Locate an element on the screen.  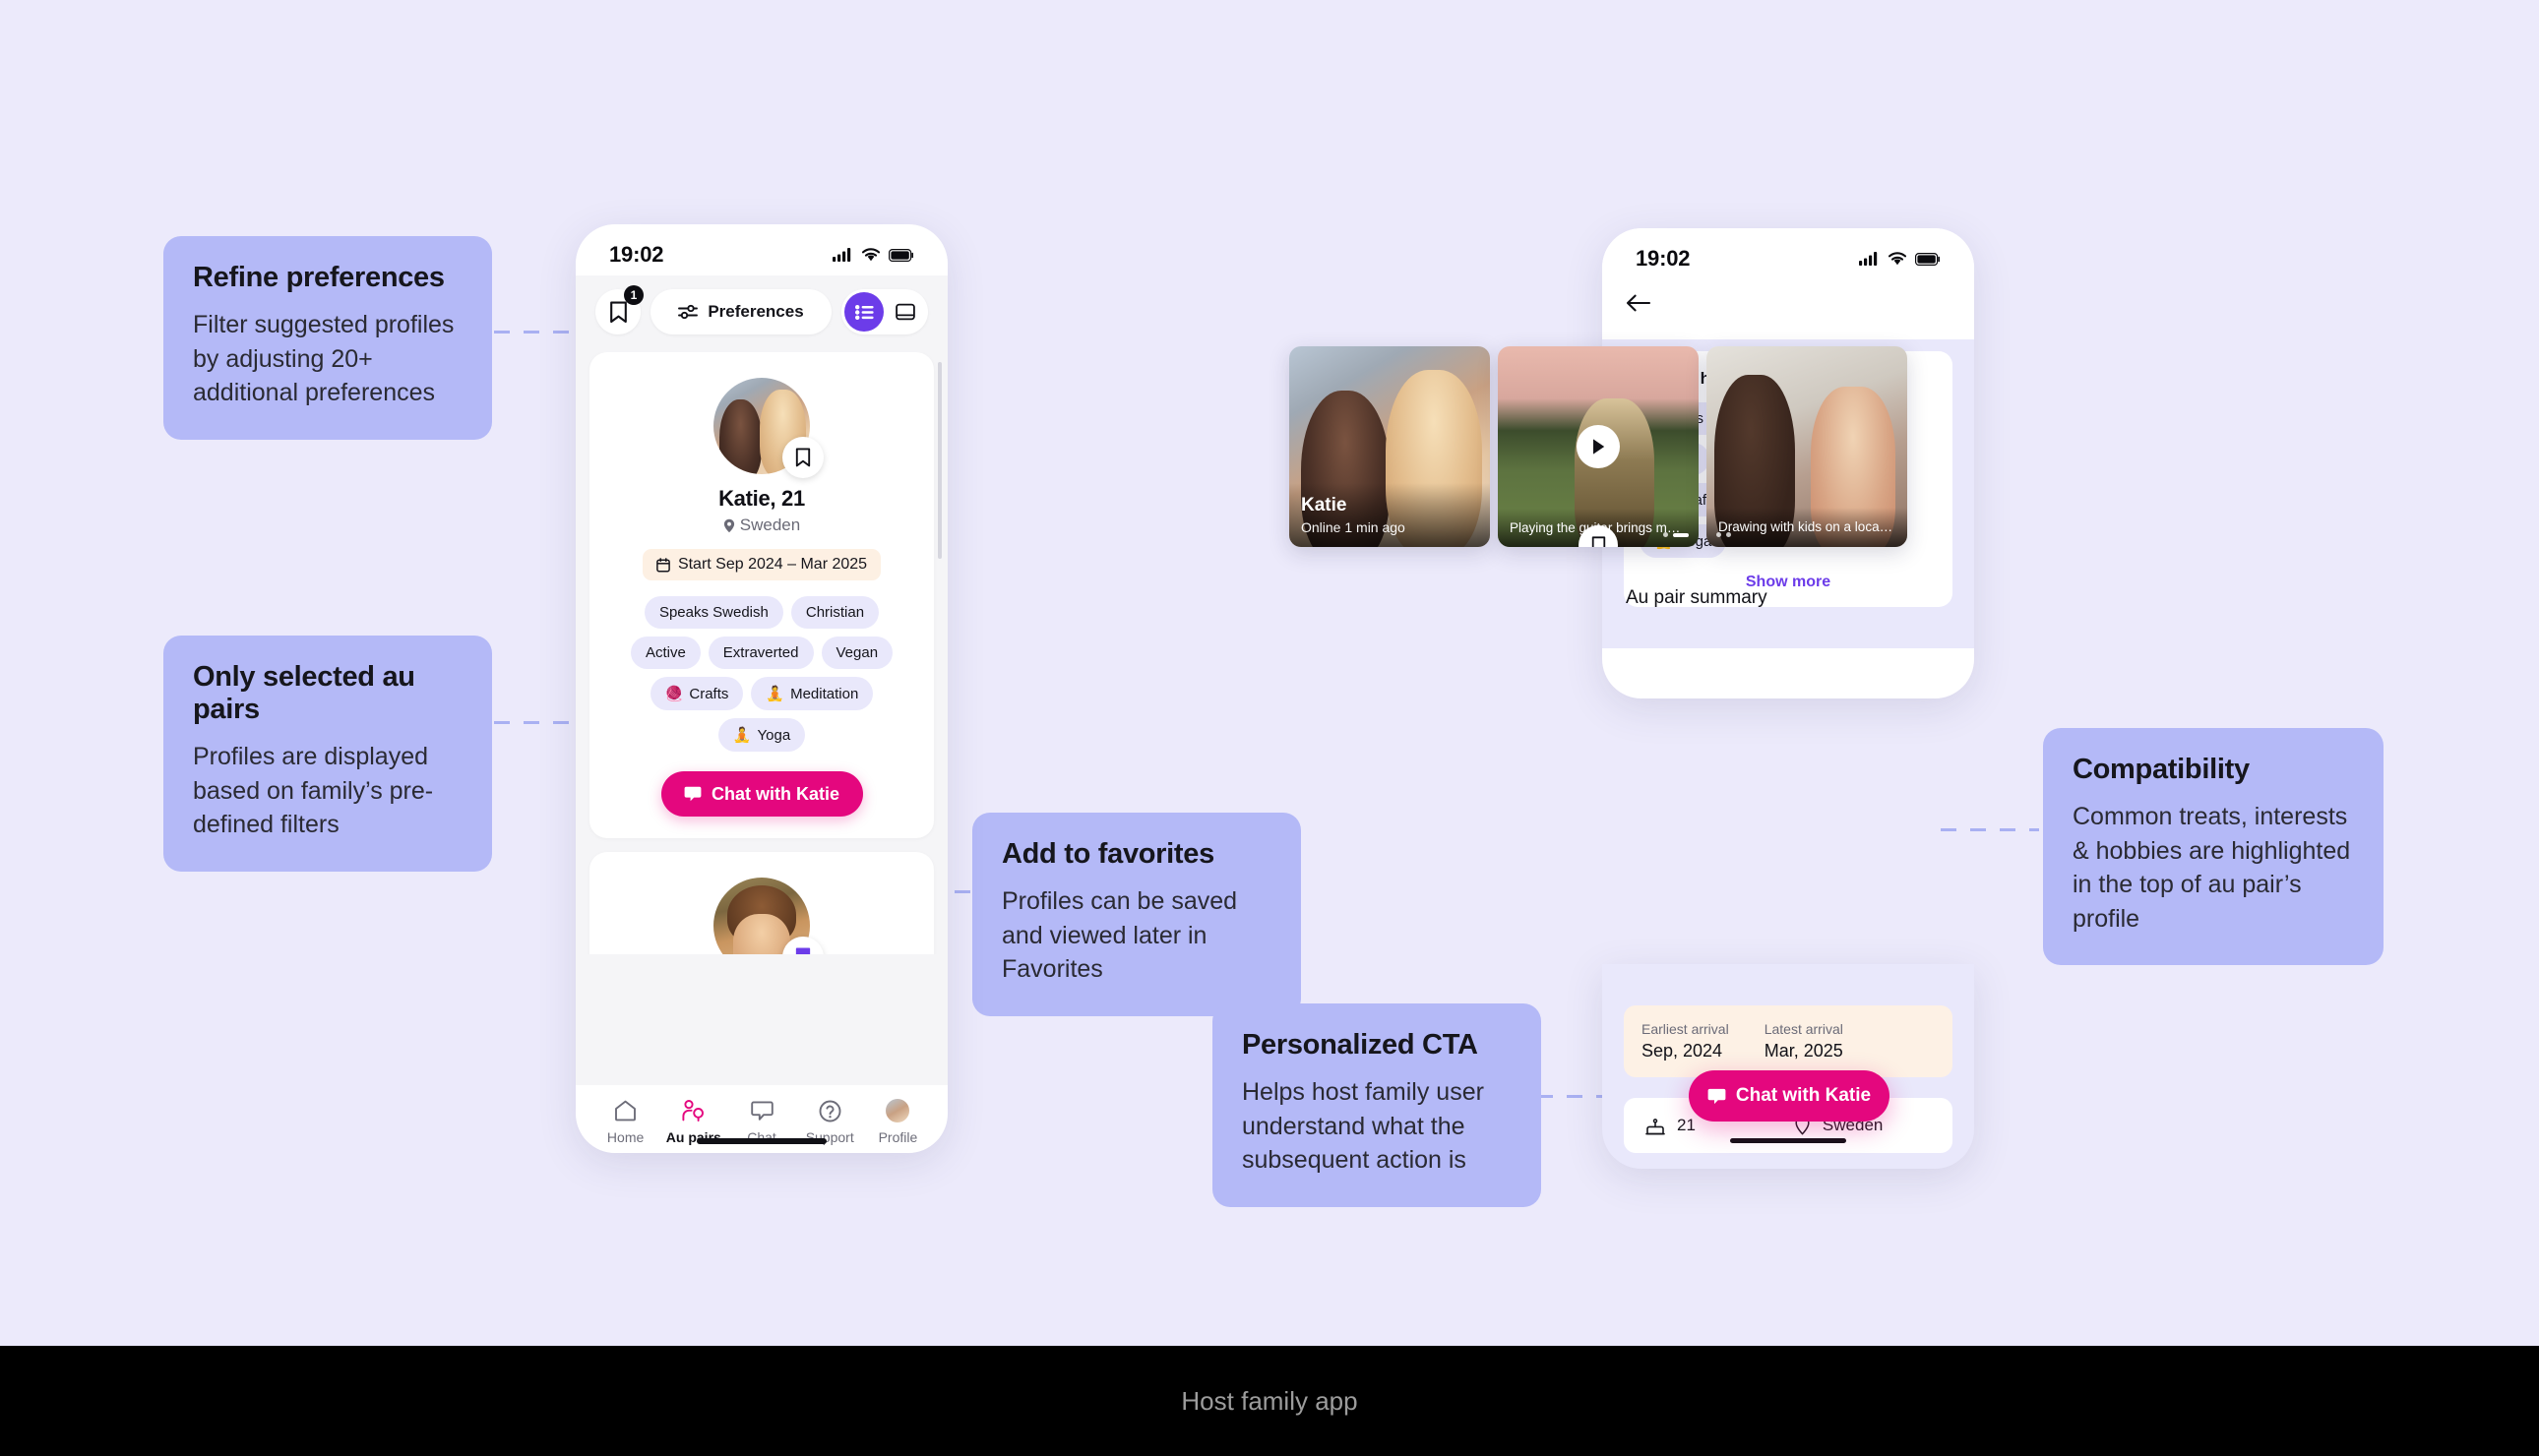
callout-title: Add to favorites is located at coordinates (1108, 854).